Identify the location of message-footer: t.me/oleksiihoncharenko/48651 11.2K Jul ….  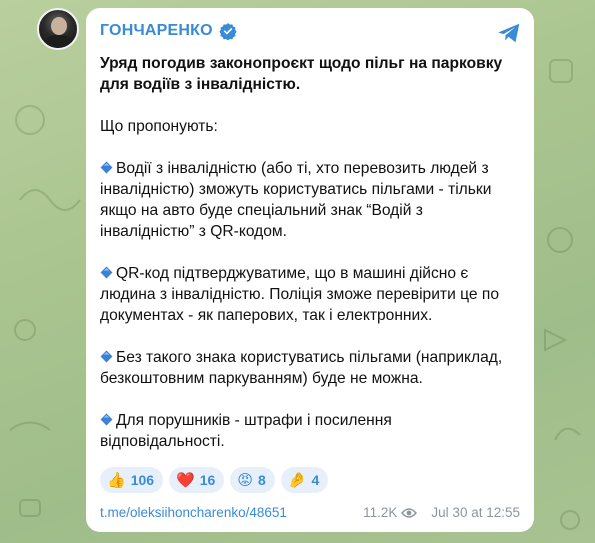
(310, 512).